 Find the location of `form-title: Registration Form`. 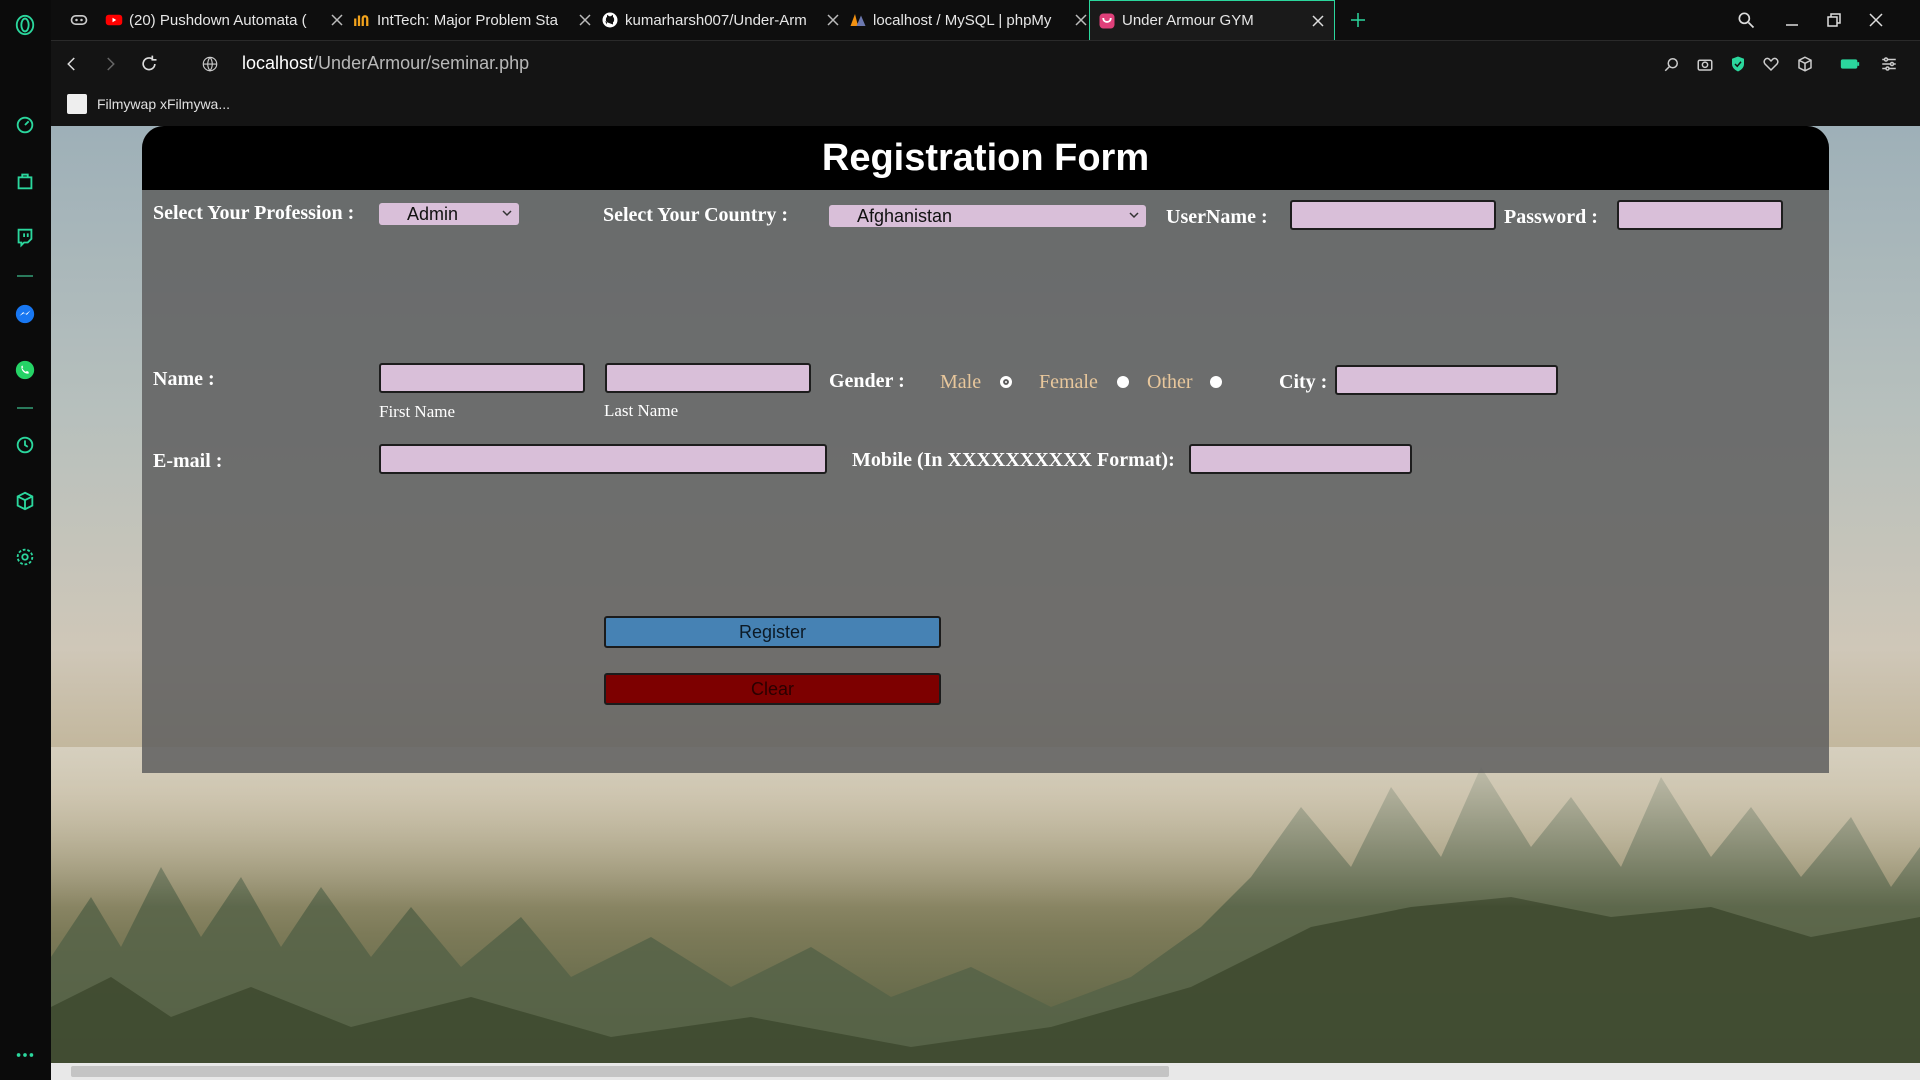

form-title: Registration Form is located at coordinates (985, 157).